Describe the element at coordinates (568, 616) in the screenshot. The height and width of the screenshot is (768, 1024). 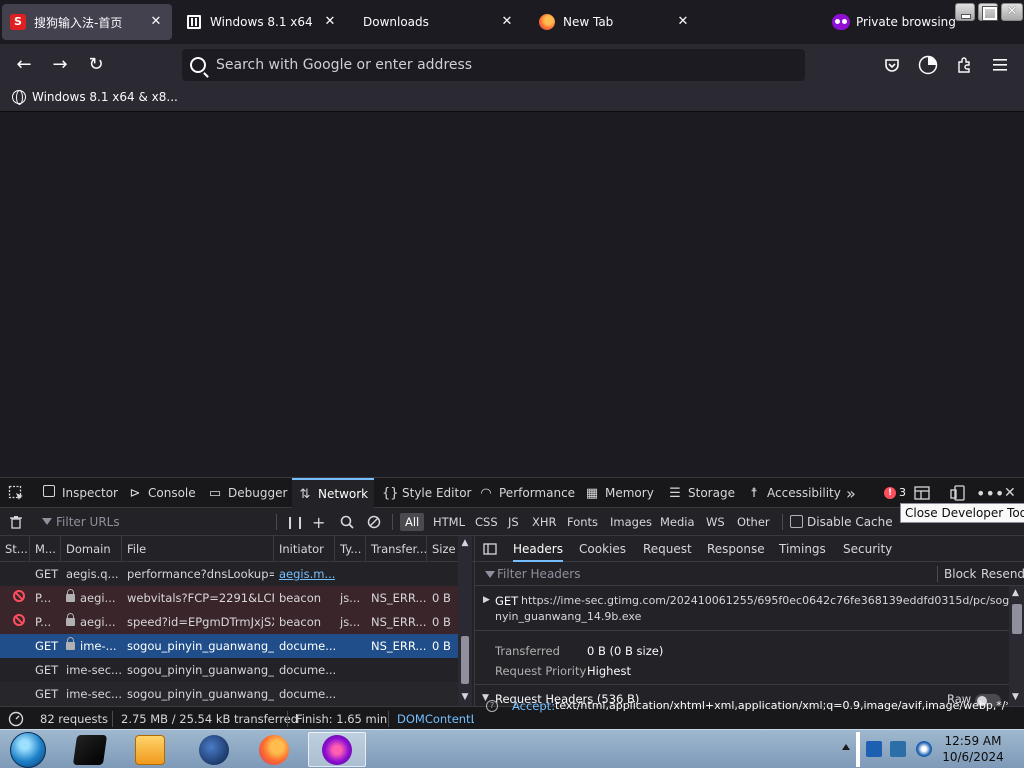
I see `request-url-line2: nyin_guanwang_14.9b.exe` at that location.